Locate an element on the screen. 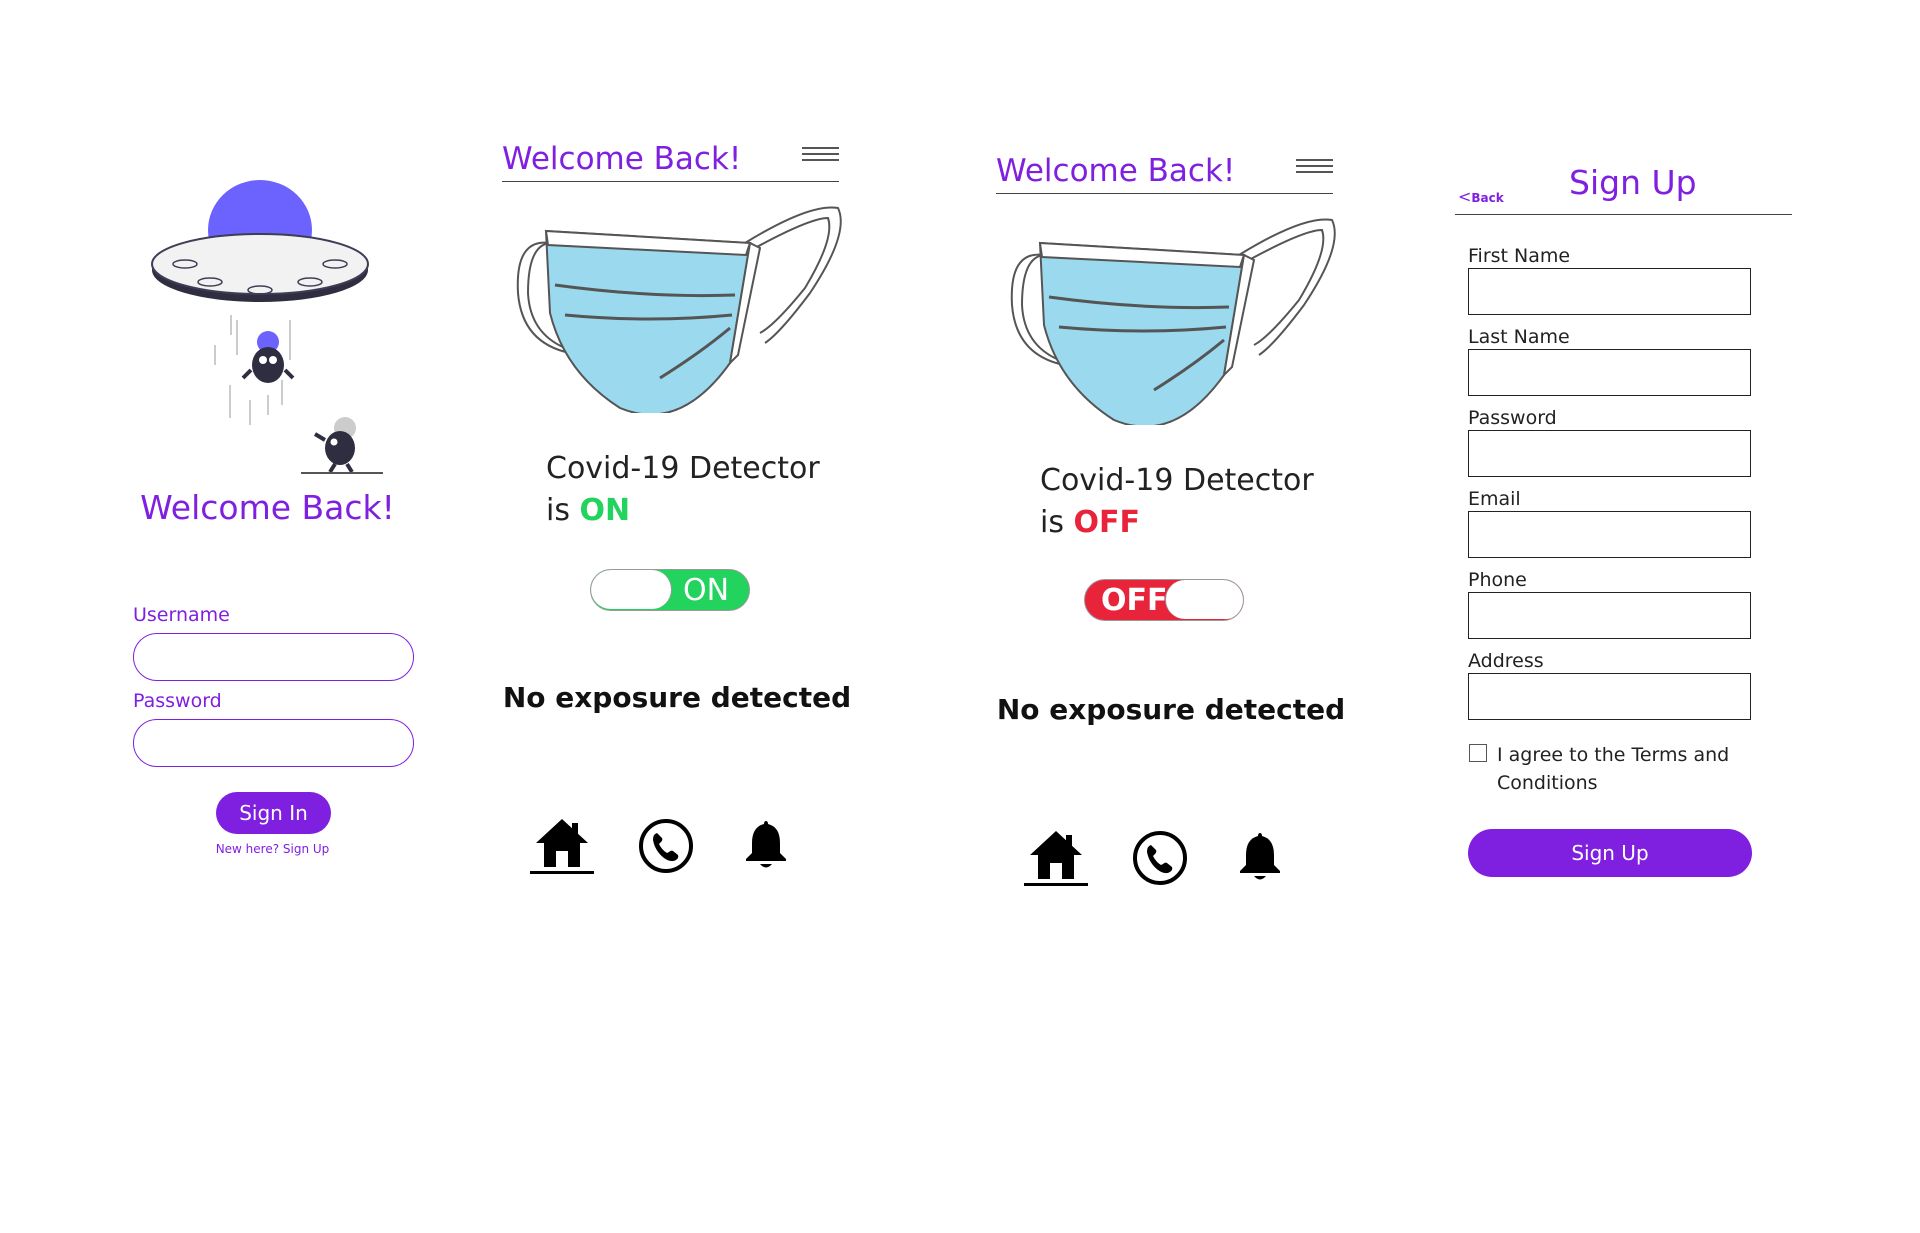 The image size is (1920, 1233). terms-checkbox is located at coordinates (1478, 753).